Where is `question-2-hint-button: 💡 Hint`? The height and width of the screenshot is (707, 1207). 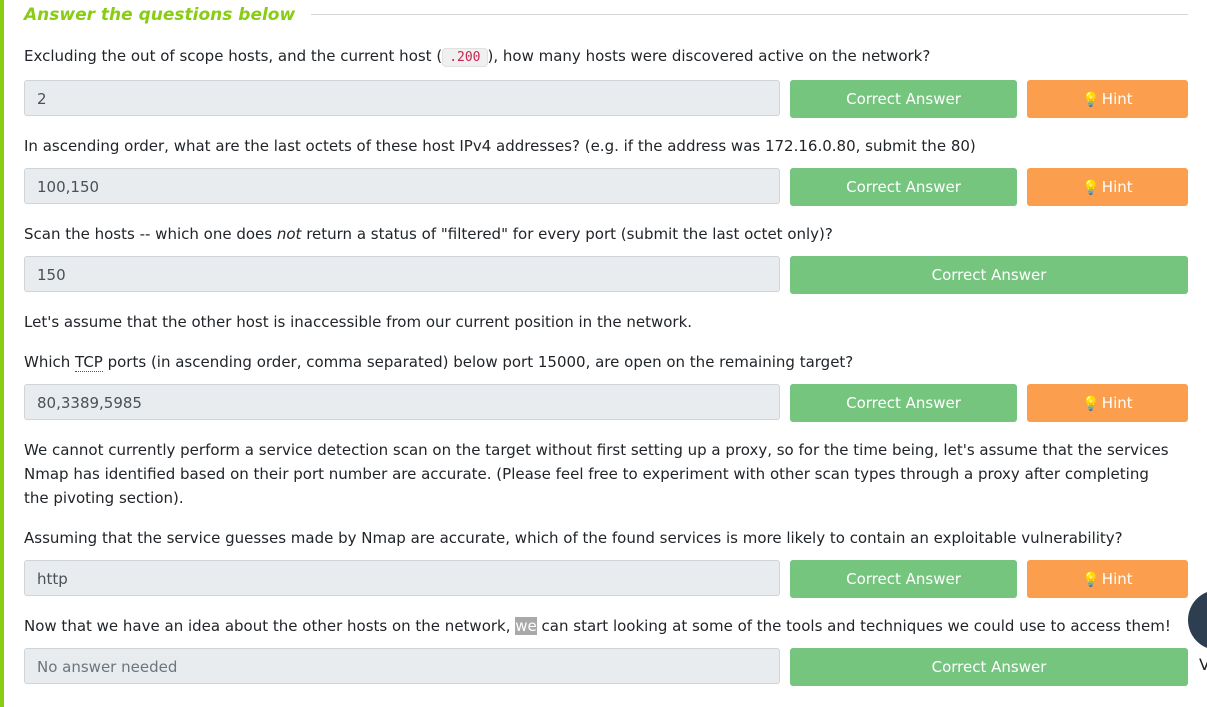
question-2-hint-button: 💡 Hint is located at coordinates (1107, 187).